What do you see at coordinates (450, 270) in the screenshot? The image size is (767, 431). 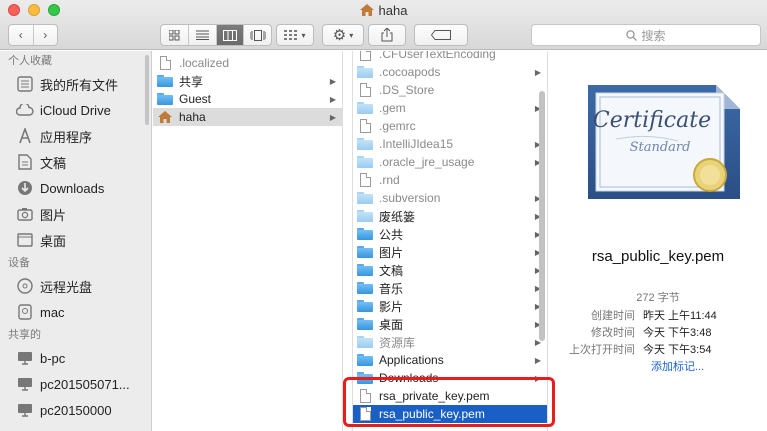 I see `folder-row: 文稿 ▶` at bounding box center [450, 270].